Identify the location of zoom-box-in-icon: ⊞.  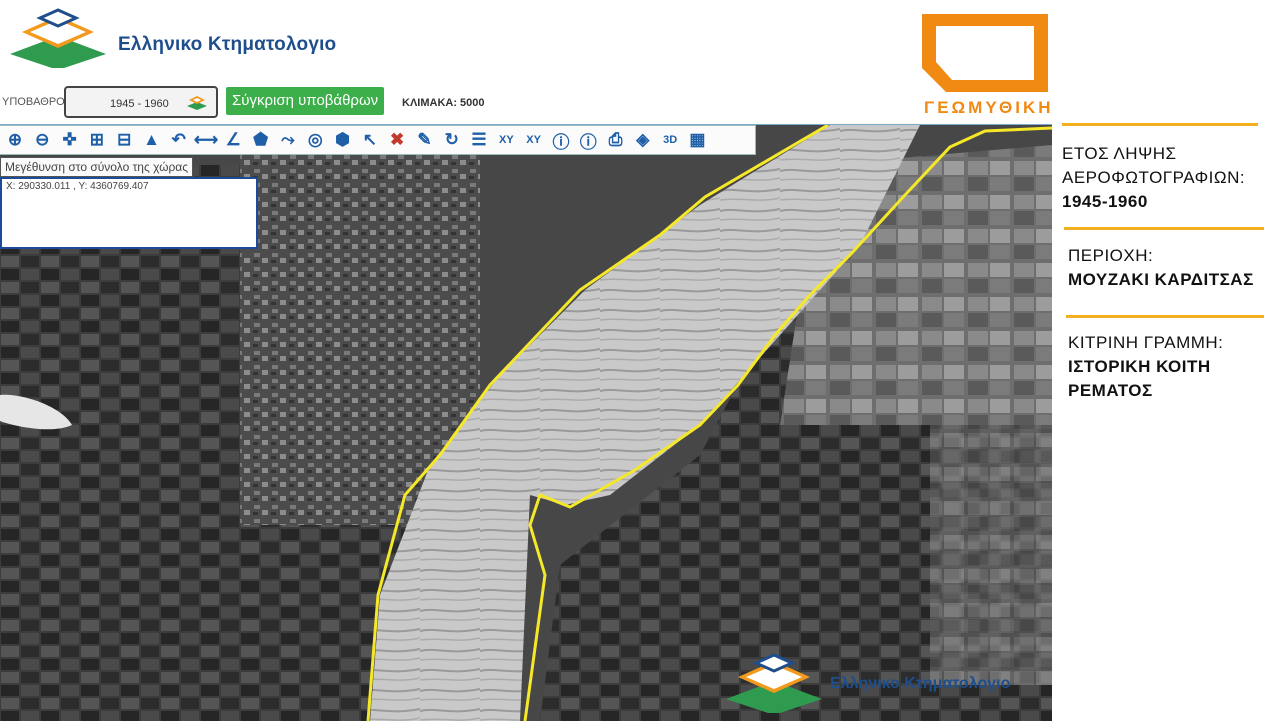
(97, 140).